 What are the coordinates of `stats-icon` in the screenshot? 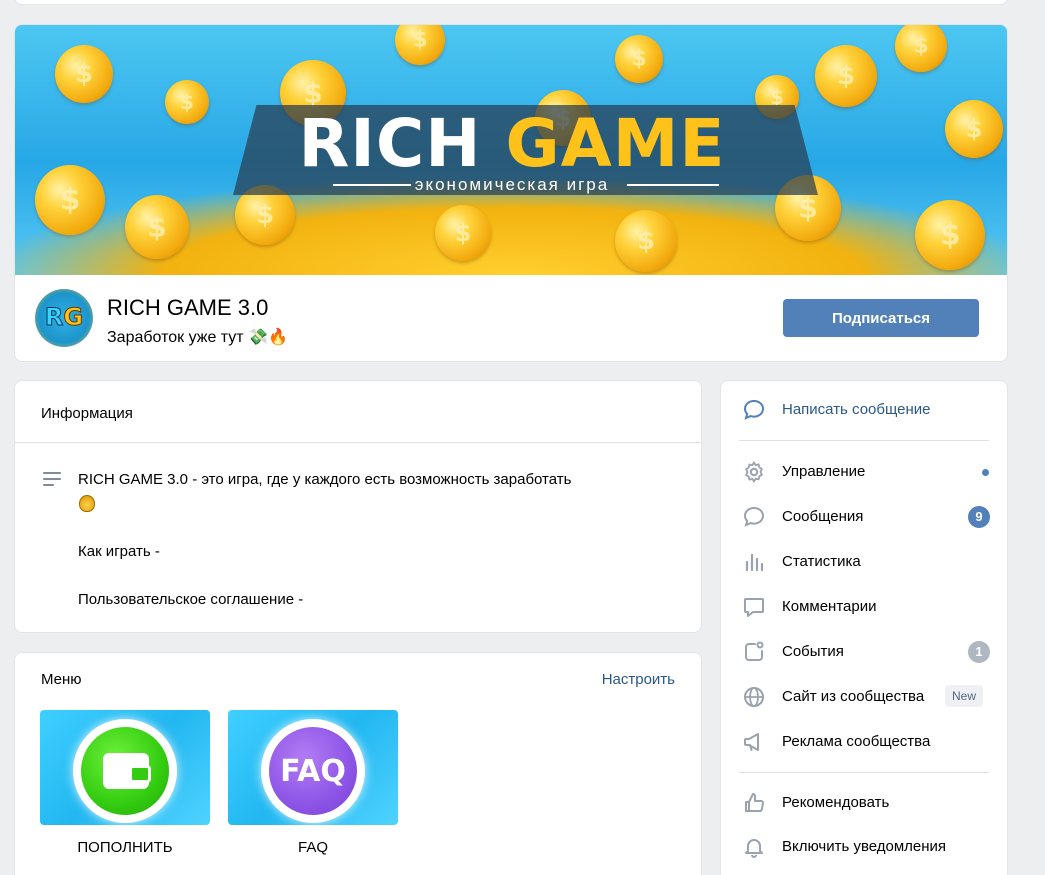 It's located at (754, 562).